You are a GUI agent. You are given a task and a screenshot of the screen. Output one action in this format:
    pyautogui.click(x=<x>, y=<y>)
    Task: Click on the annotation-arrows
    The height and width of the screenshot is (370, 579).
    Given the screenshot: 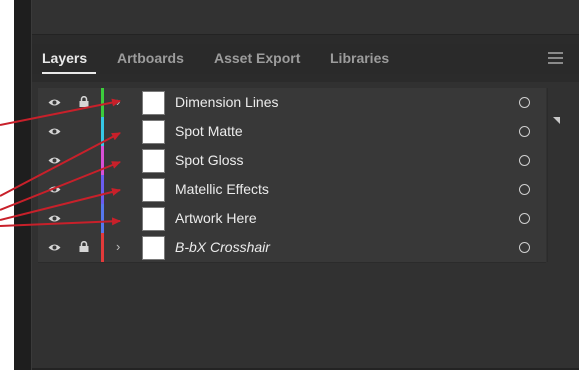 What is the action you would take?
    pyautogui.click(x=60, y=162)
    